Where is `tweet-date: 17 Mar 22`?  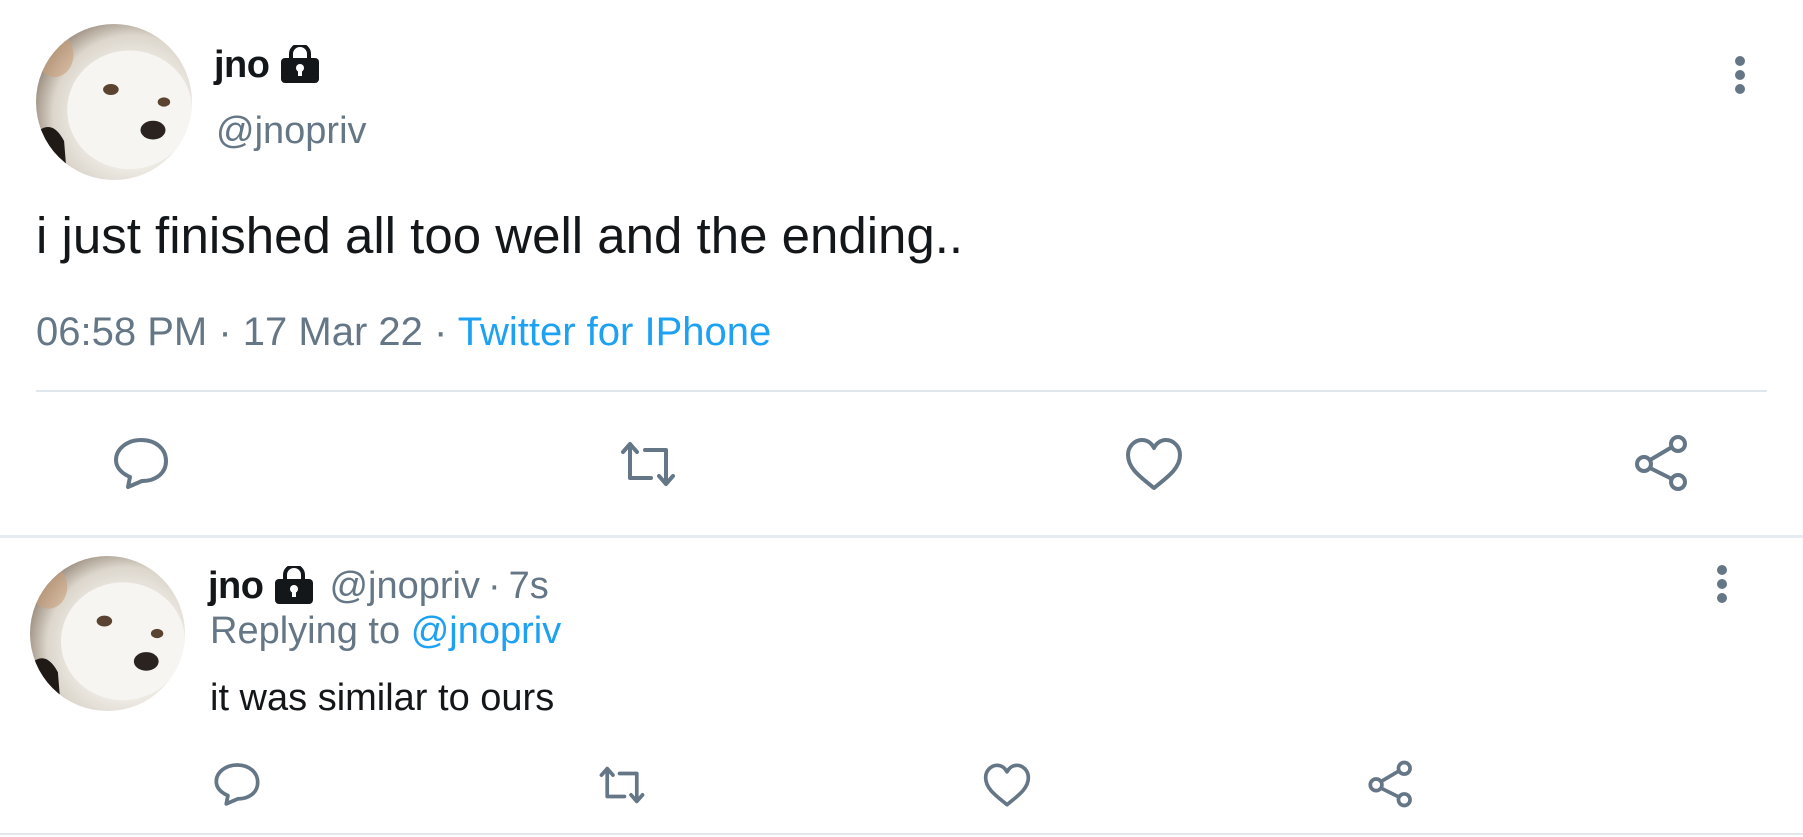 tweet-date: 17 Mar 22 is located at coordinates (332, 332).